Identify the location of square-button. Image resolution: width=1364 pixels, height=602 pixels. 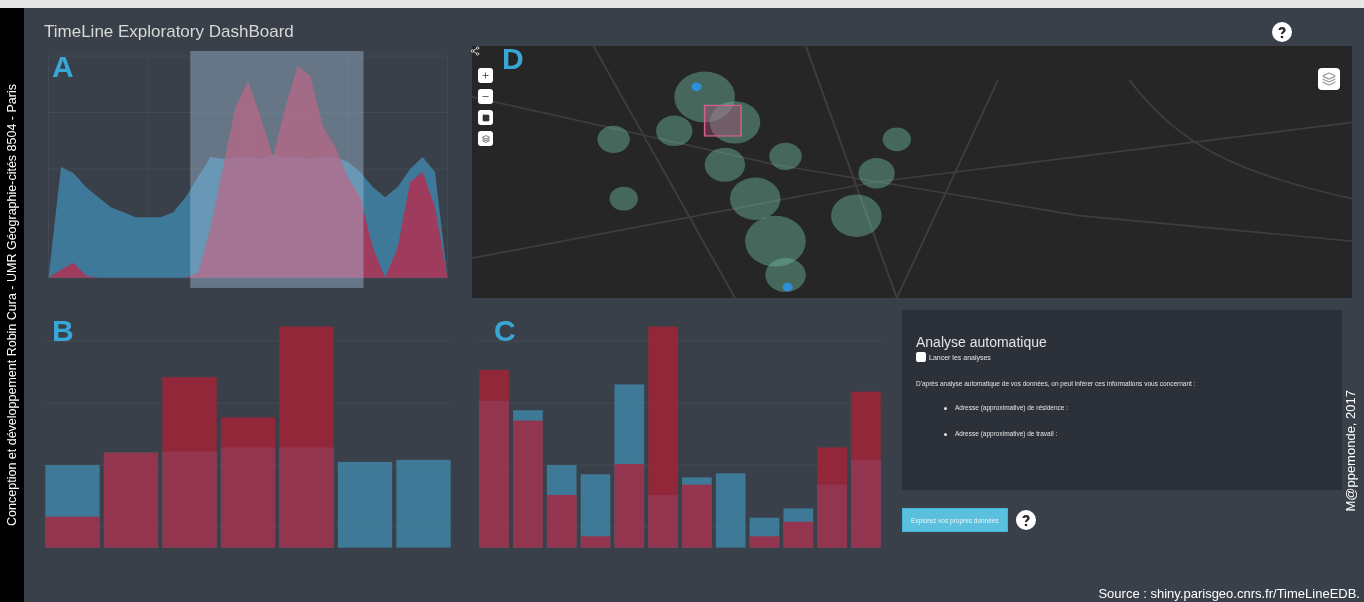
(485, 117).